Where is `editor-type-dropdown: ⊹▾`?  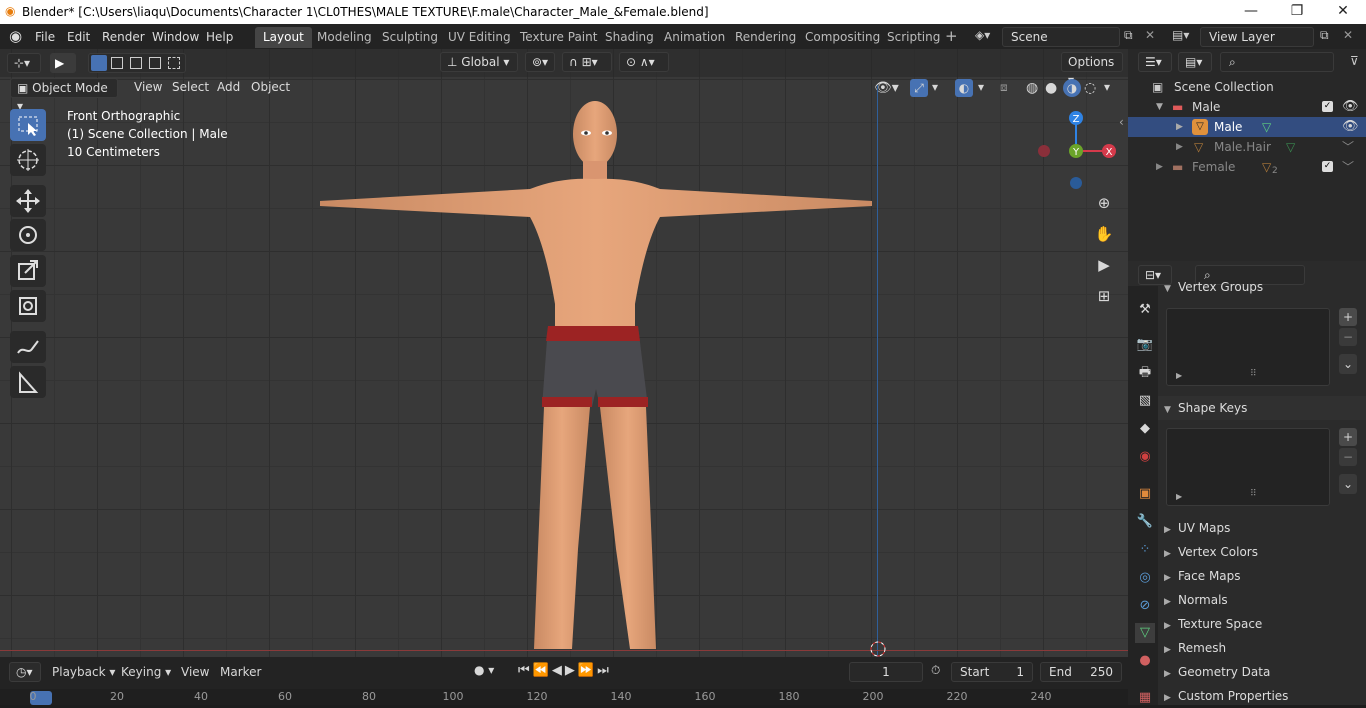 editor-type-dropdown: ⊹▾ is located at coordinates (24, 63).